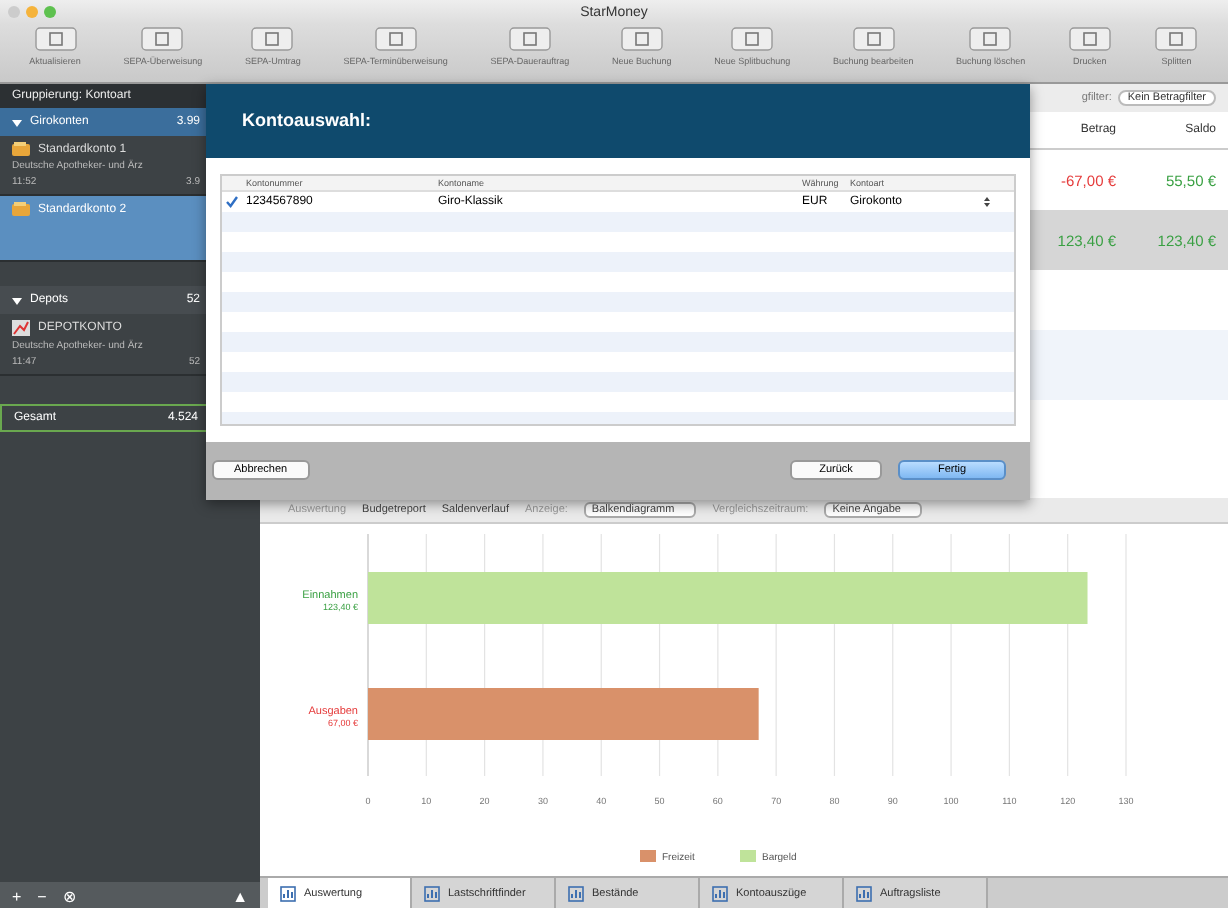  Describe the element at coordinates (42, 896) in the screenshot. I see `sidebar-footer-button: −` at that location.